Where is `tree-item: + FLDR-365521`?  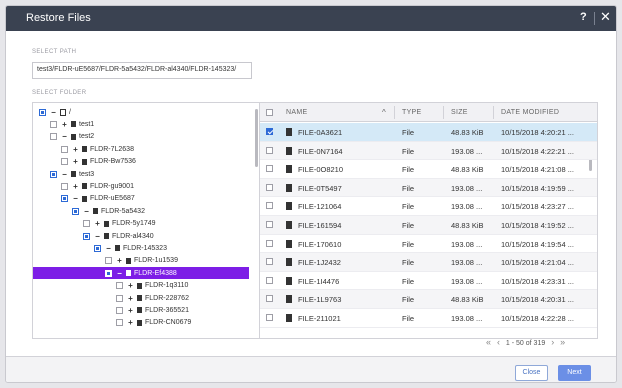
tree-item: + FLDR-365521 is located at coordinates (111, 310).